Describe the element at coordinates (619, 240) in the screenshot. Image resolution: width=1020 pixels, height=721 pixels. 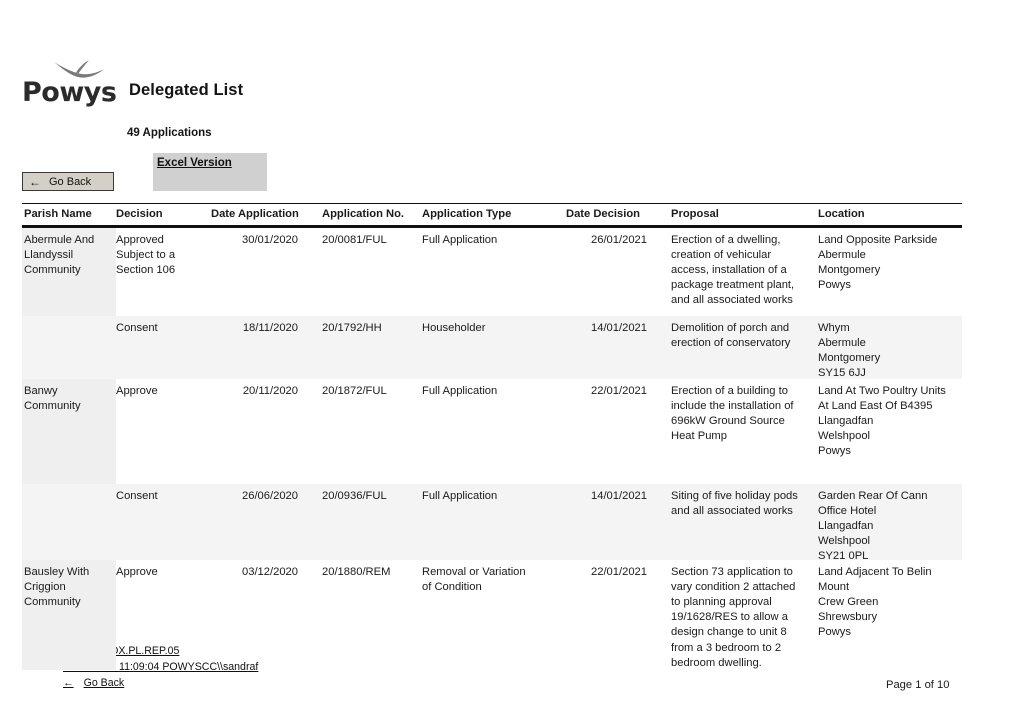
I see `cell-date-decision: 26/01/2021` at that location.